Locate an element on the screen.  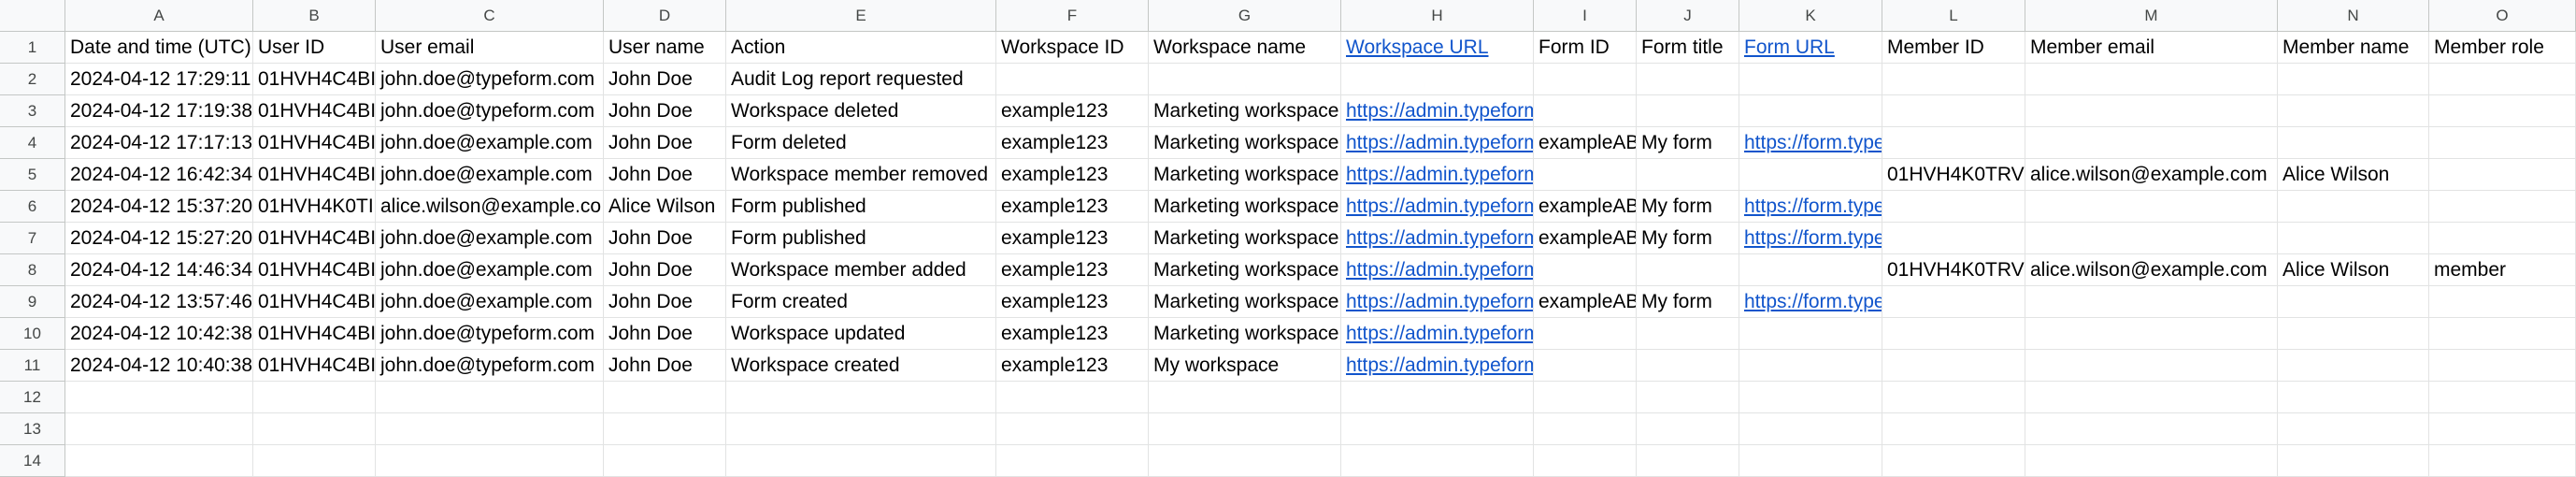
column-header-f: F is located at coordinates (1072, 16).